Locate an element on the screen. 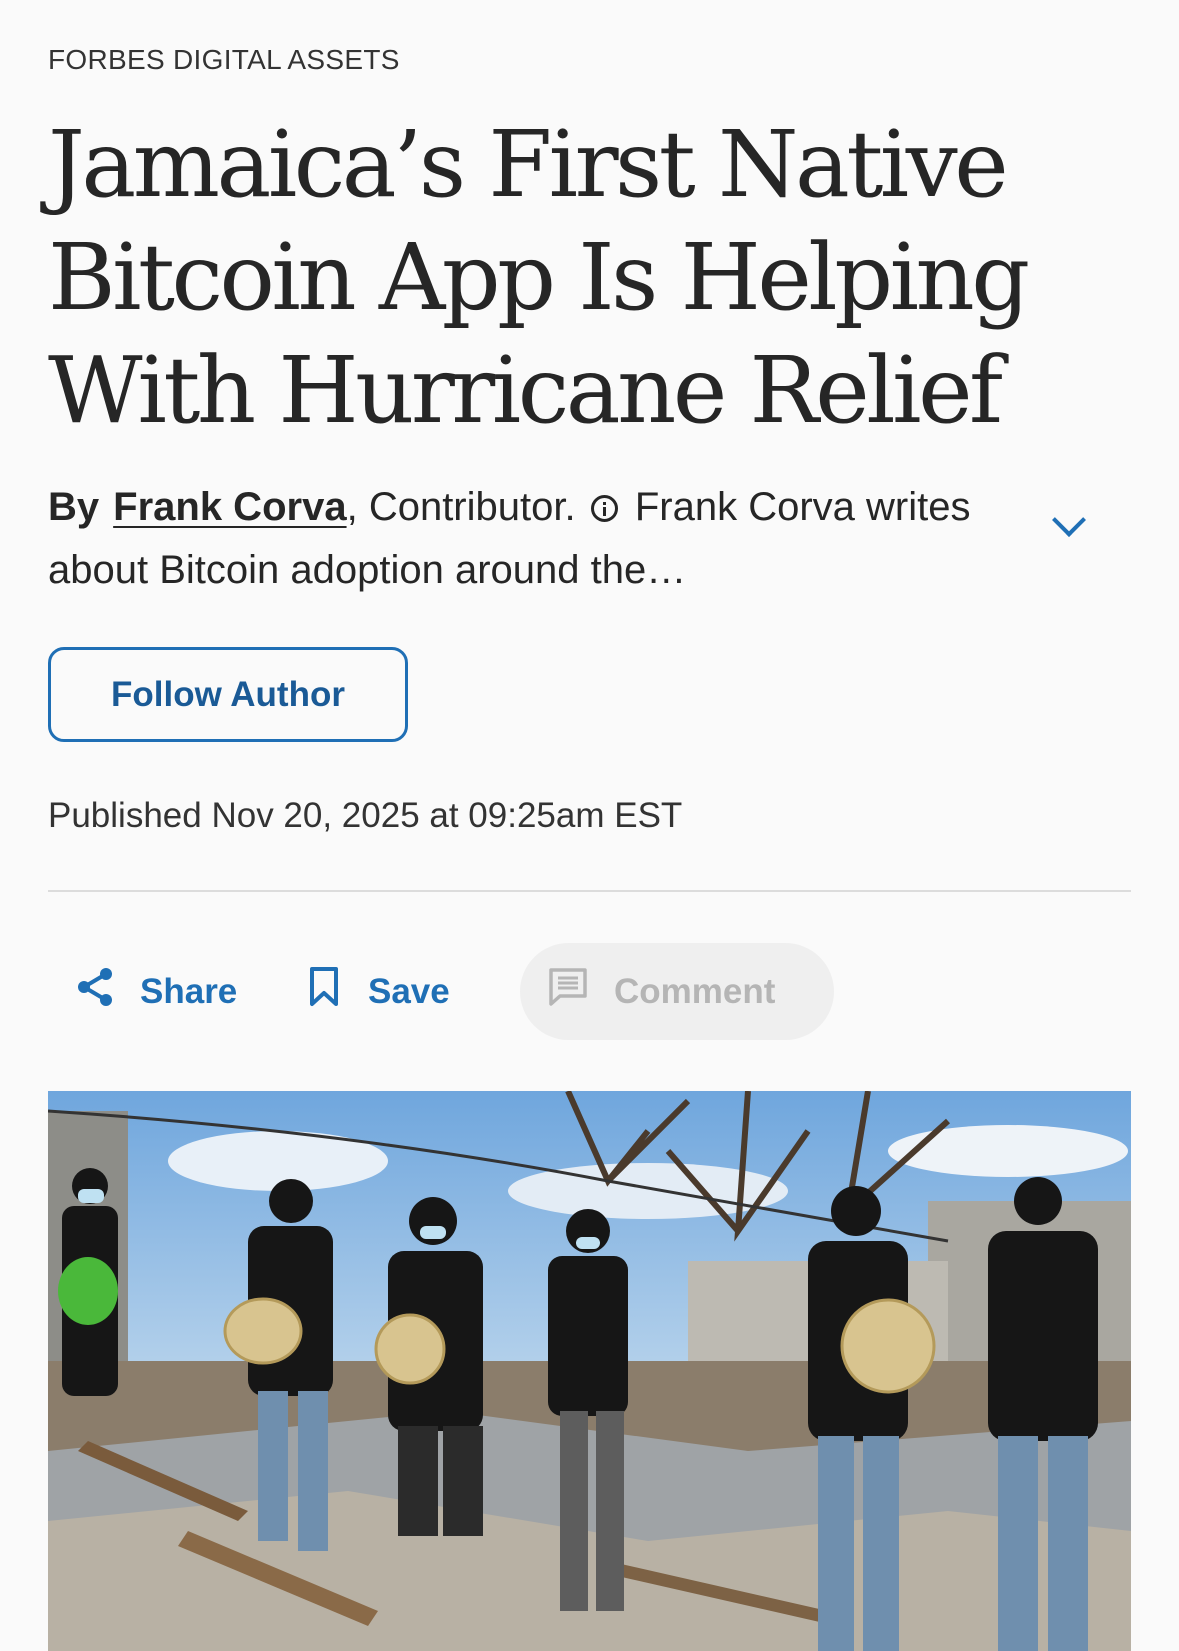  follow-author-button: Follow Author is located at coordinates (228, 694).